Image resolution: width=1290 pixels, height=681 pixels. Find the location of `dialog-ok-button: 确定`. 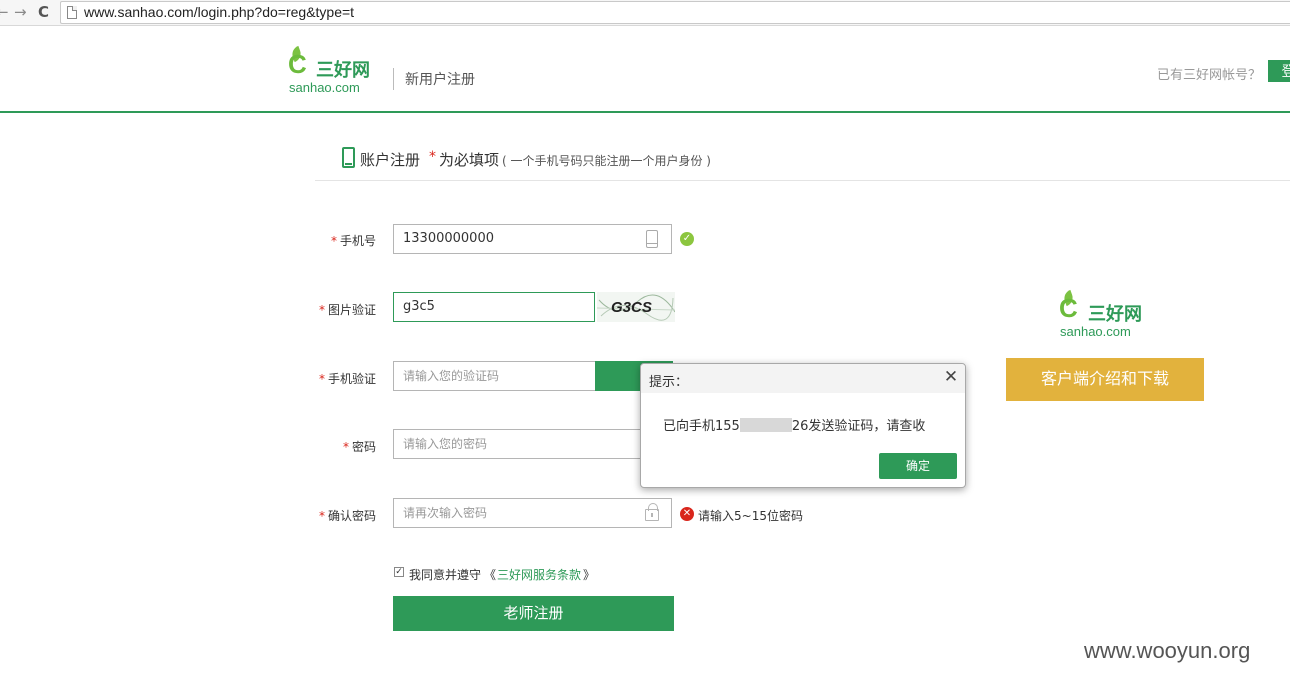

dialog-ok-button: 确定 is located at coordinates (918, 466).